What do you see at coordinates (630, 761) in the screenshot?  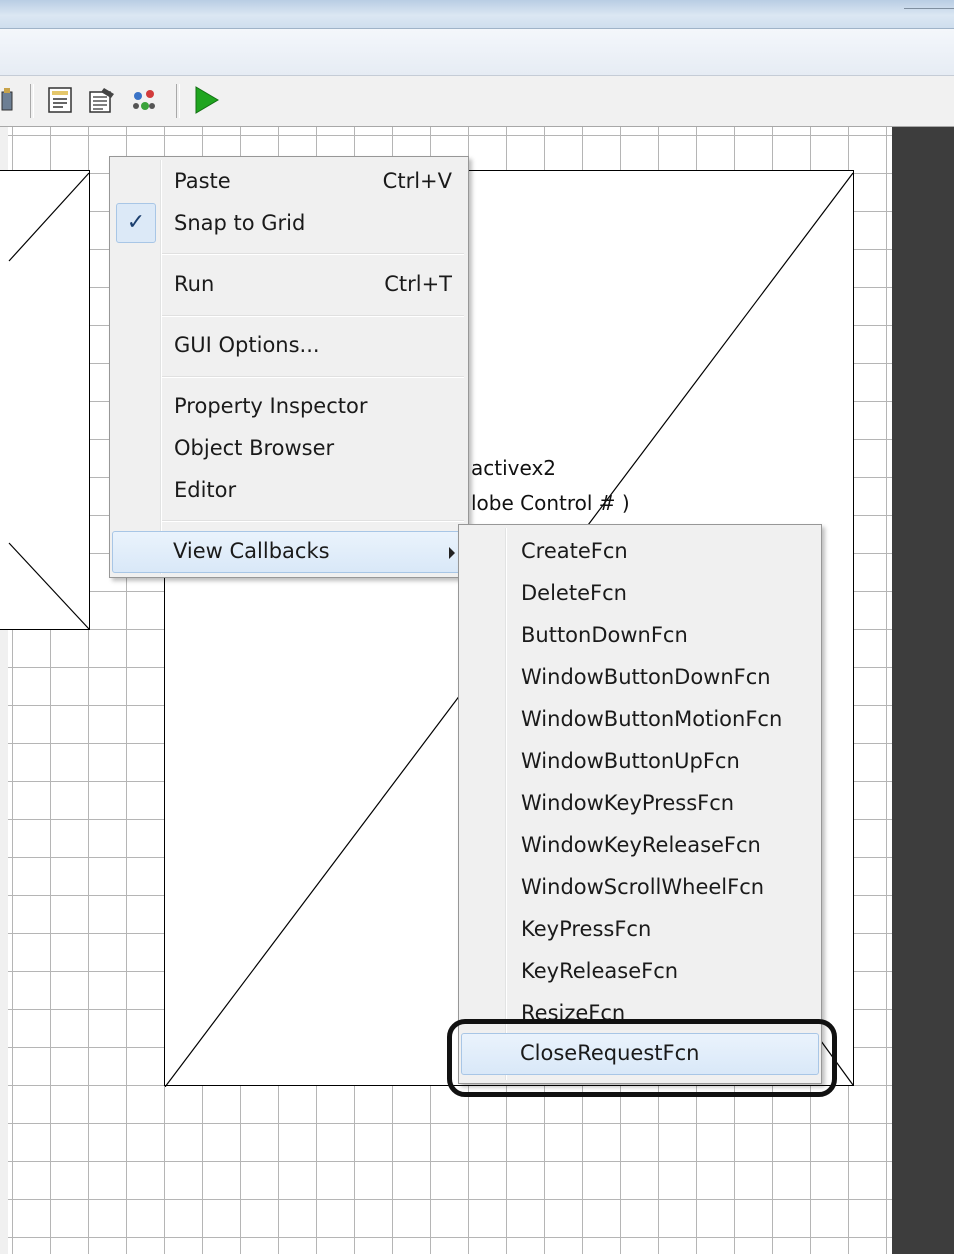 I see `menu-item-label: WindowButtonUpFcn` at bounding box center [630, 761].